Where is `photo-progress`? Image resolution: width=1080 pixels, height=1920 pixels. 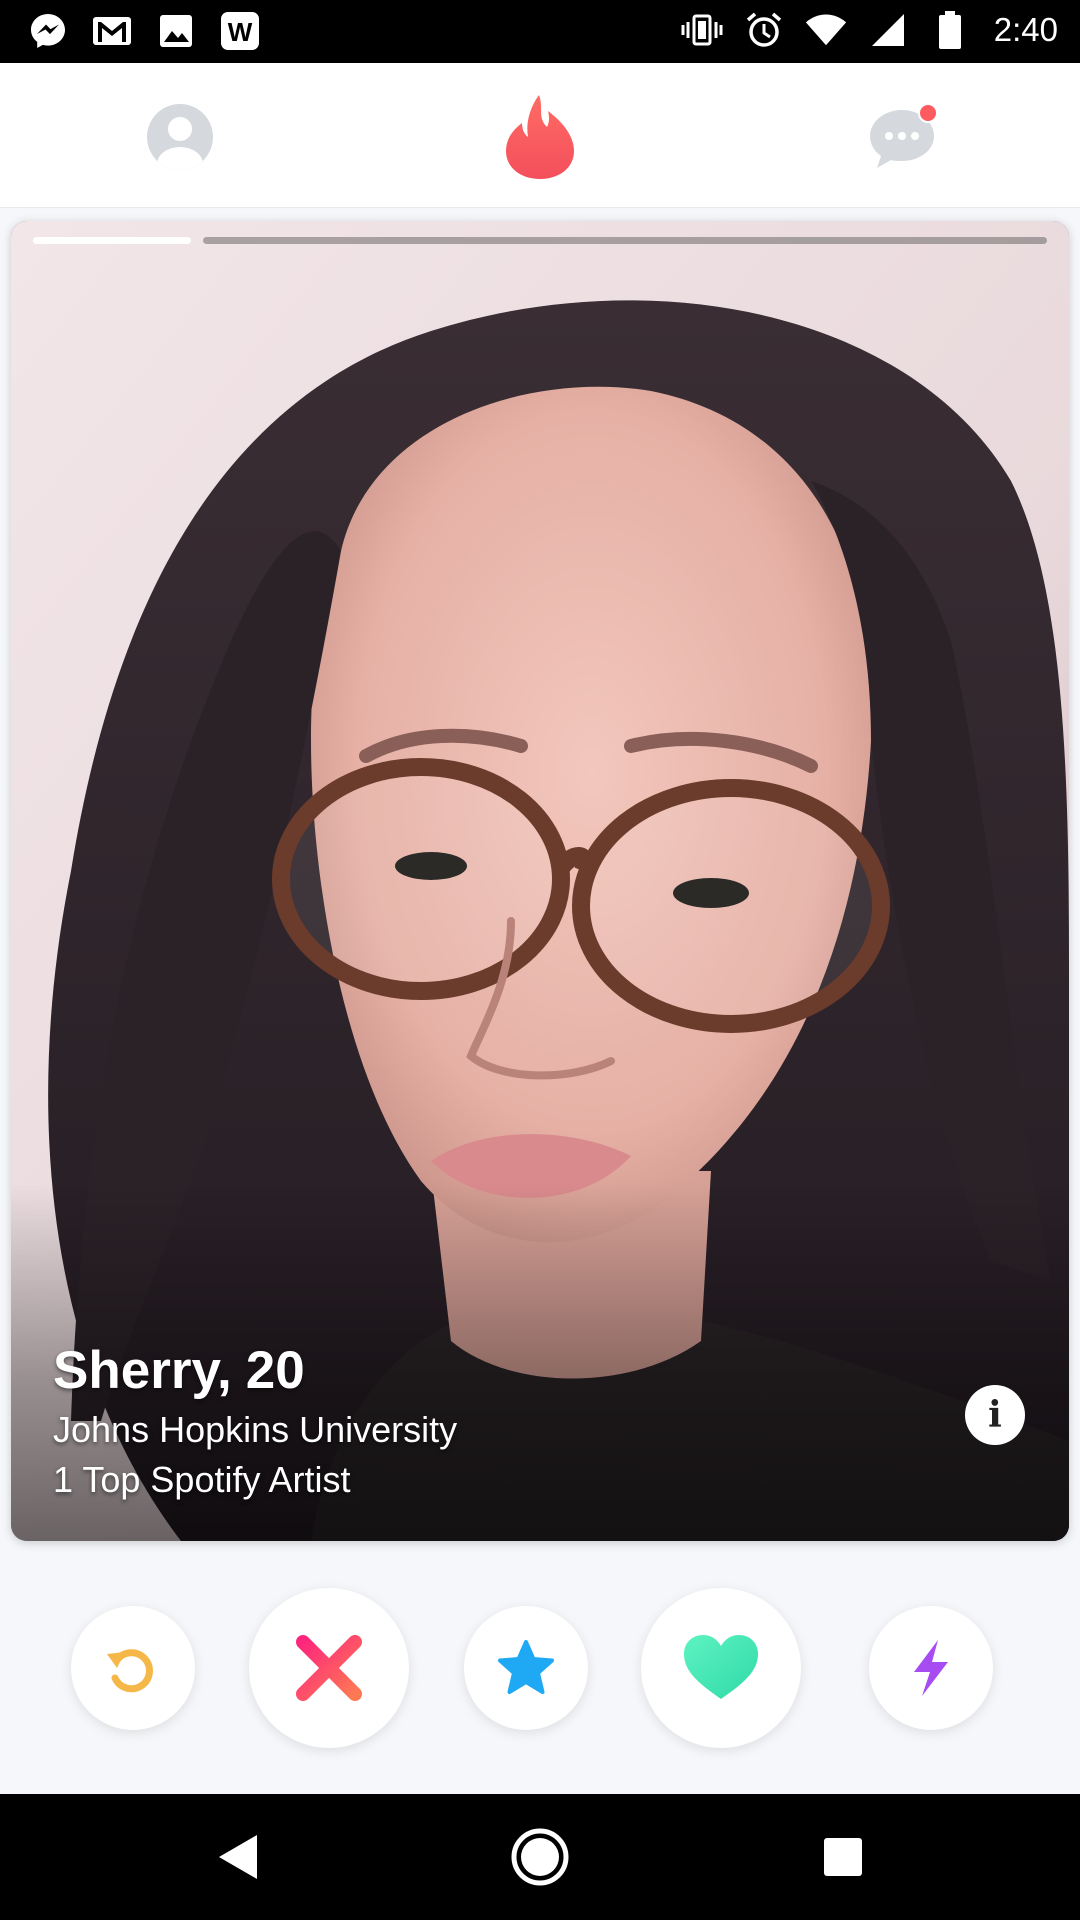 photo-progress is located at coordinates (540, 241).